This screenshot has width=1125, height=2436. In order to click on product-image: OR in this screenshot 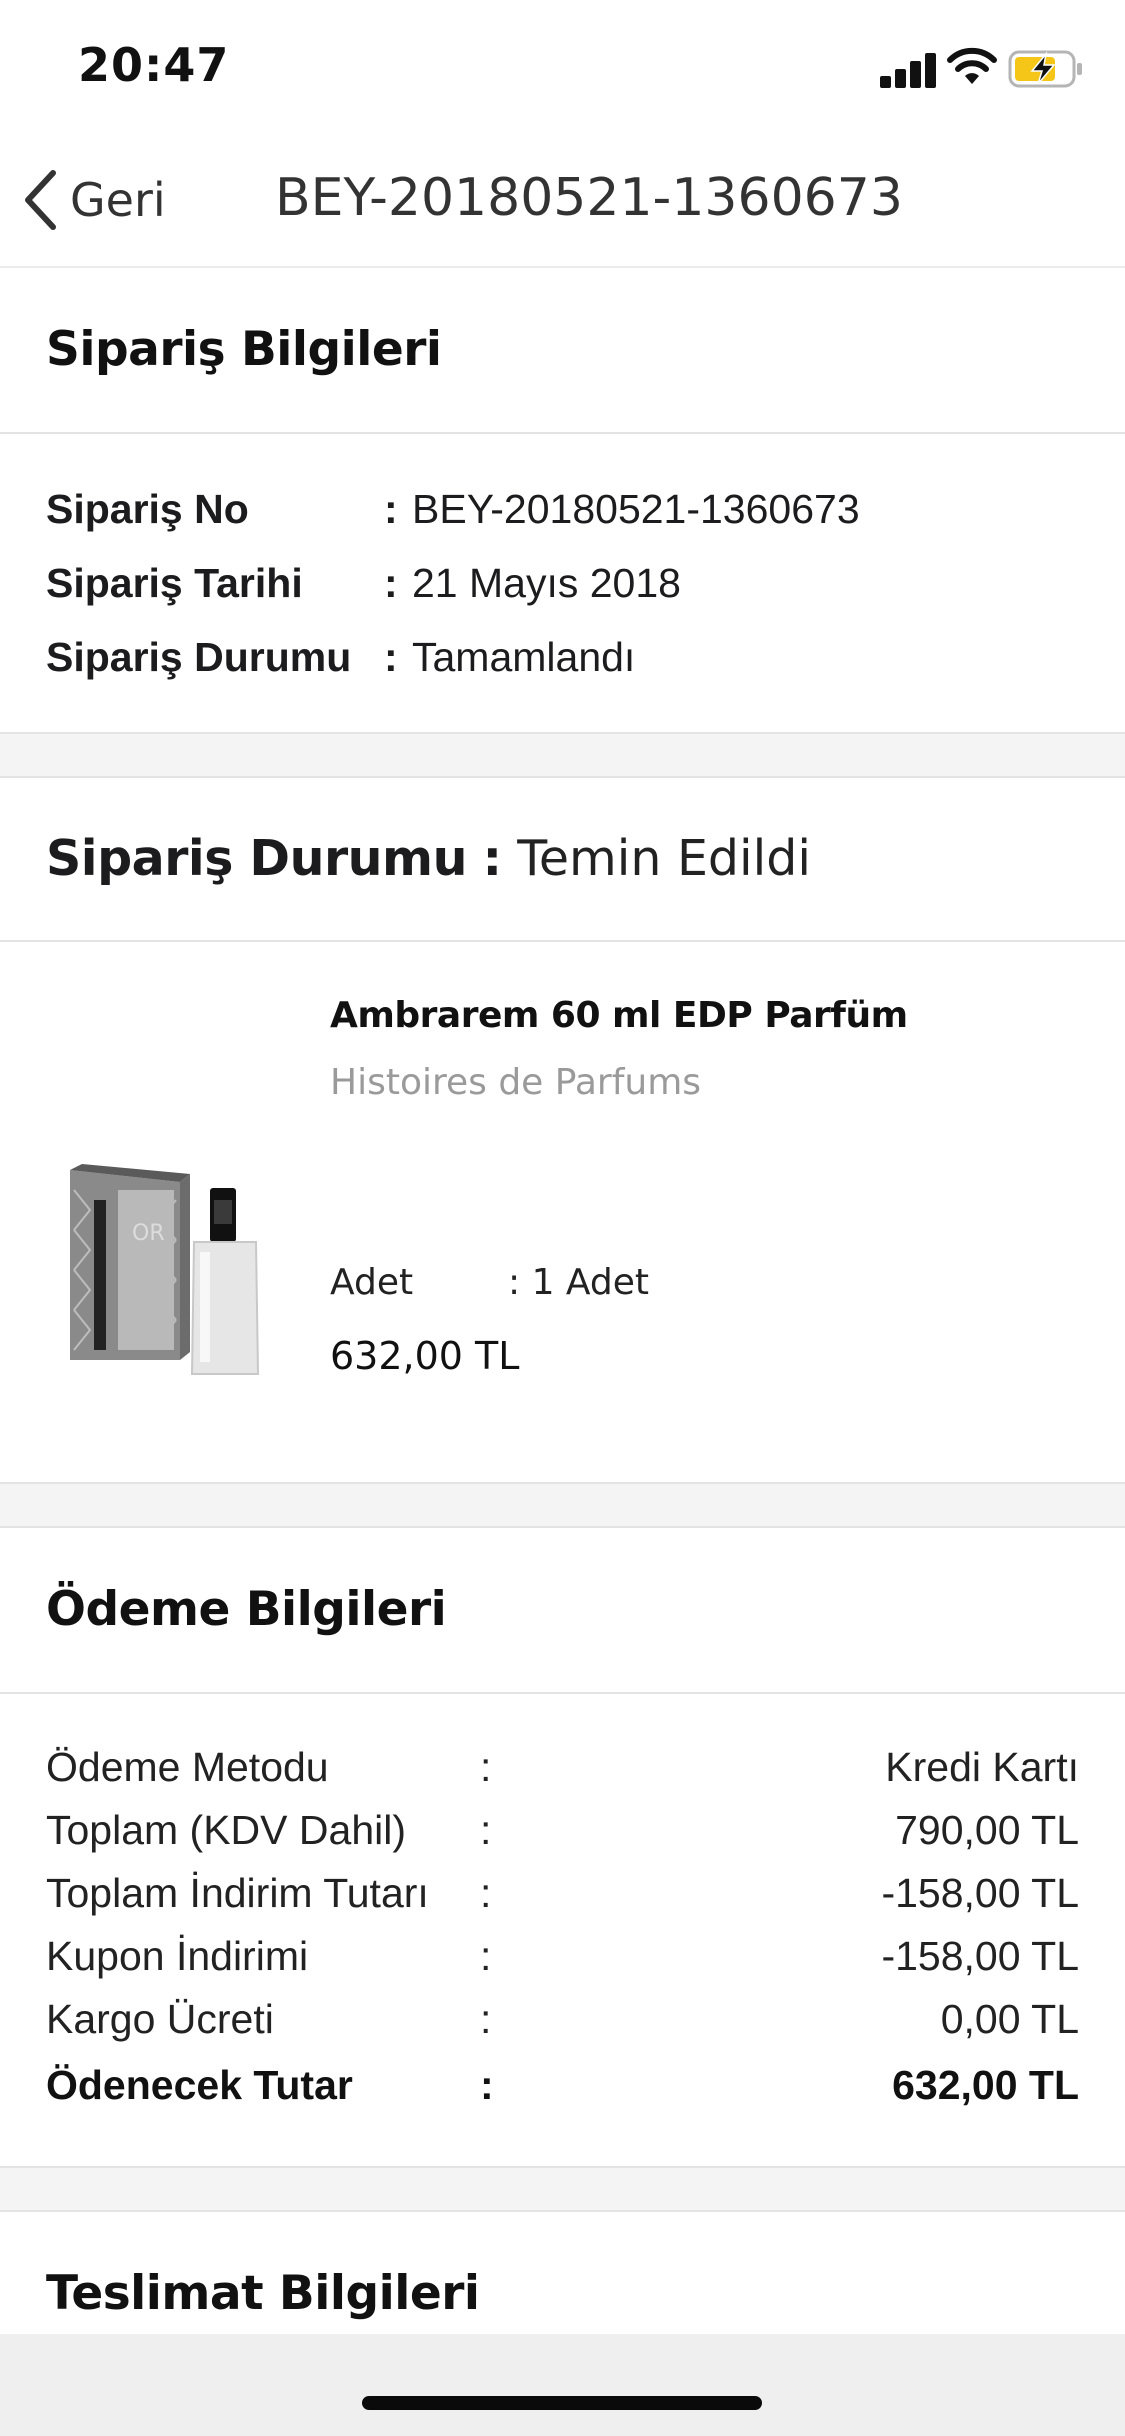, I will do `click(160, 1270)`.